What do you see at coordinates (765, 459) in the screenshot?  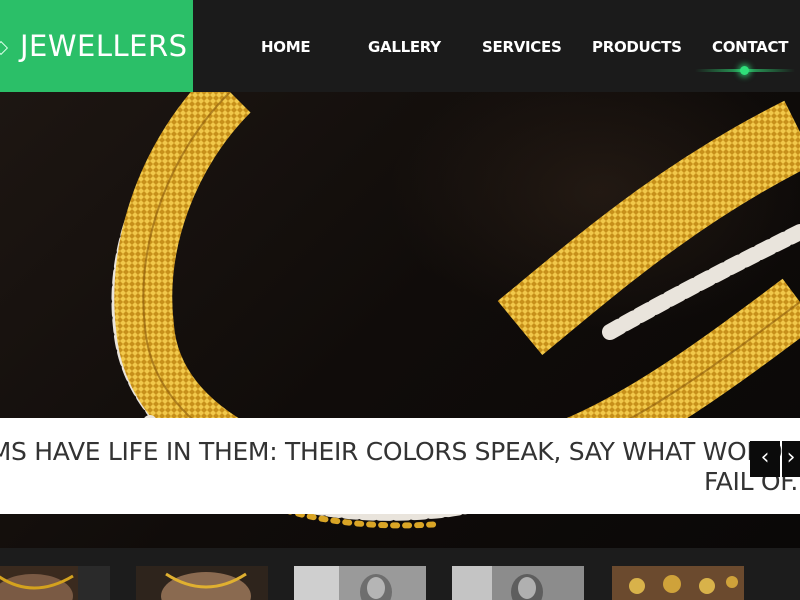 I see `prev-slide-button: ‹` at bounding box center [765, 459].